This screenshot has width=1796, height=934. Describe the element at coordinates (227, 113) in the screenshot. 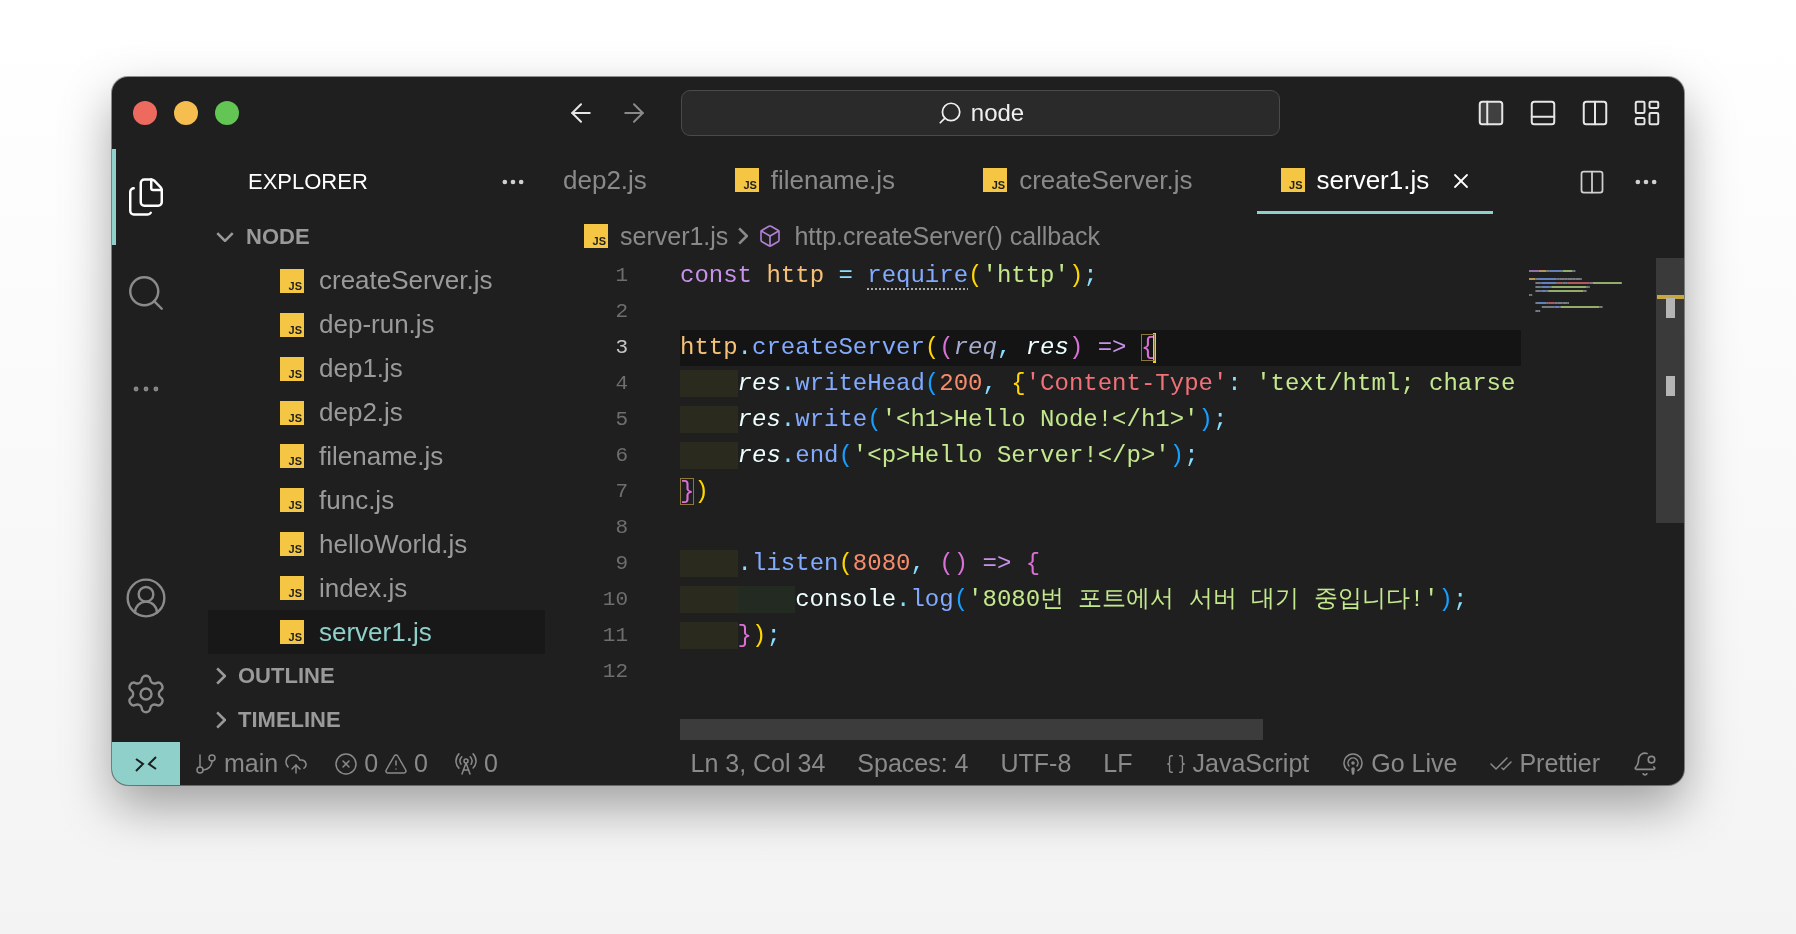

I see `zoom-button` at that location.